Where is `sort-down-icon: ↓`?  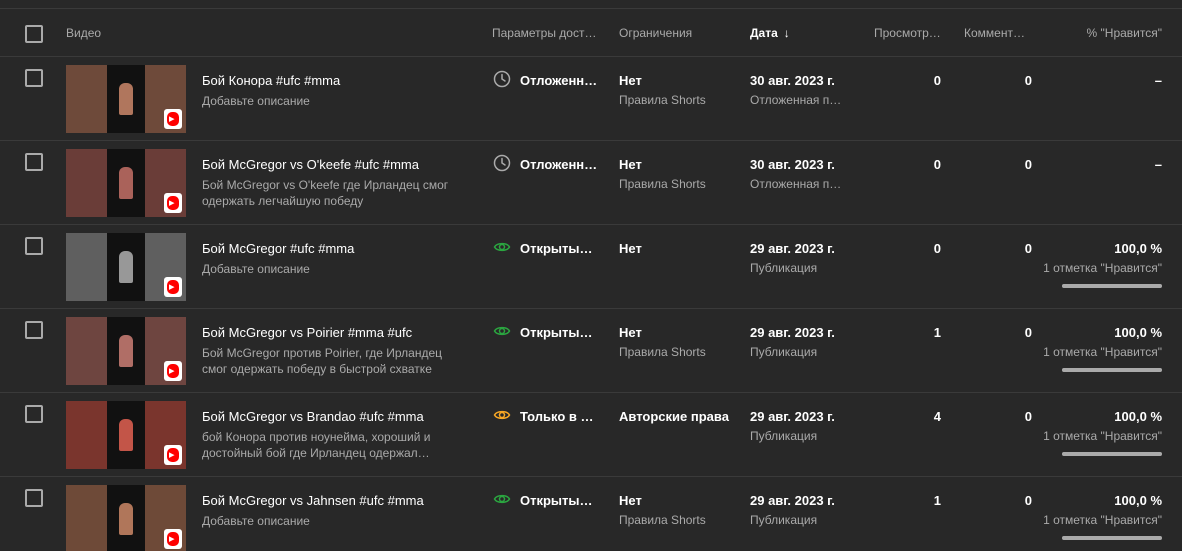
sort-down-icon: ↓ is located at coordinates (787, 33).